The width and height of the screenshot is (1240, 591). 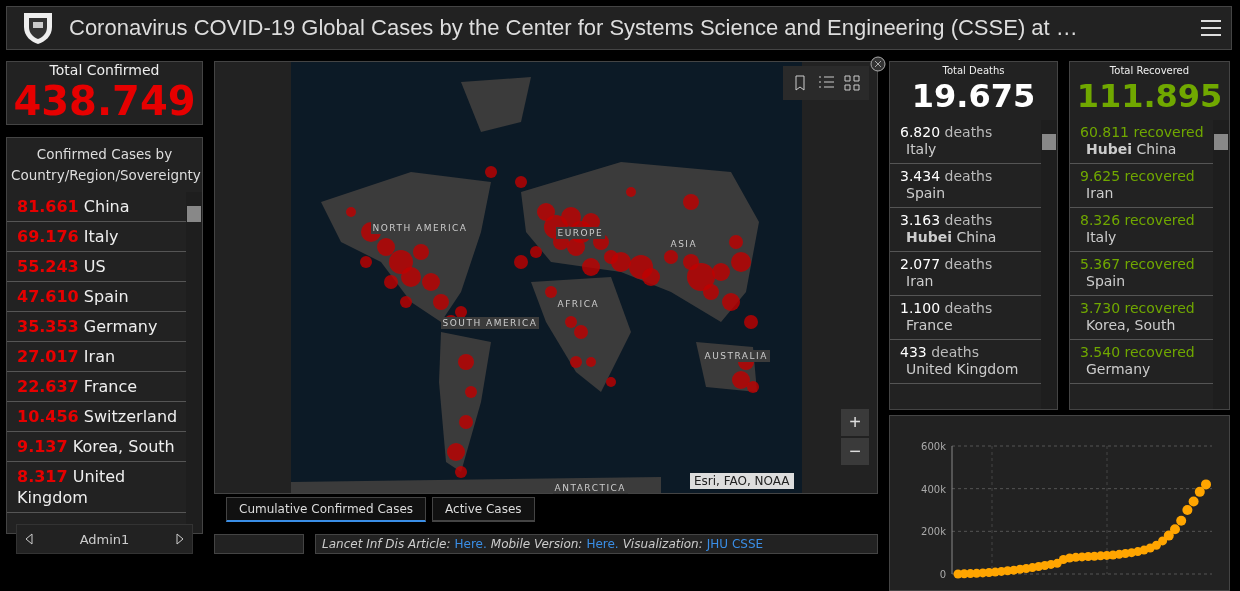 What do you see at coordinates (1138, 264) in the screenshot?
I see `count-text: 5.367 recovered` at bounding box center [1138, 264].